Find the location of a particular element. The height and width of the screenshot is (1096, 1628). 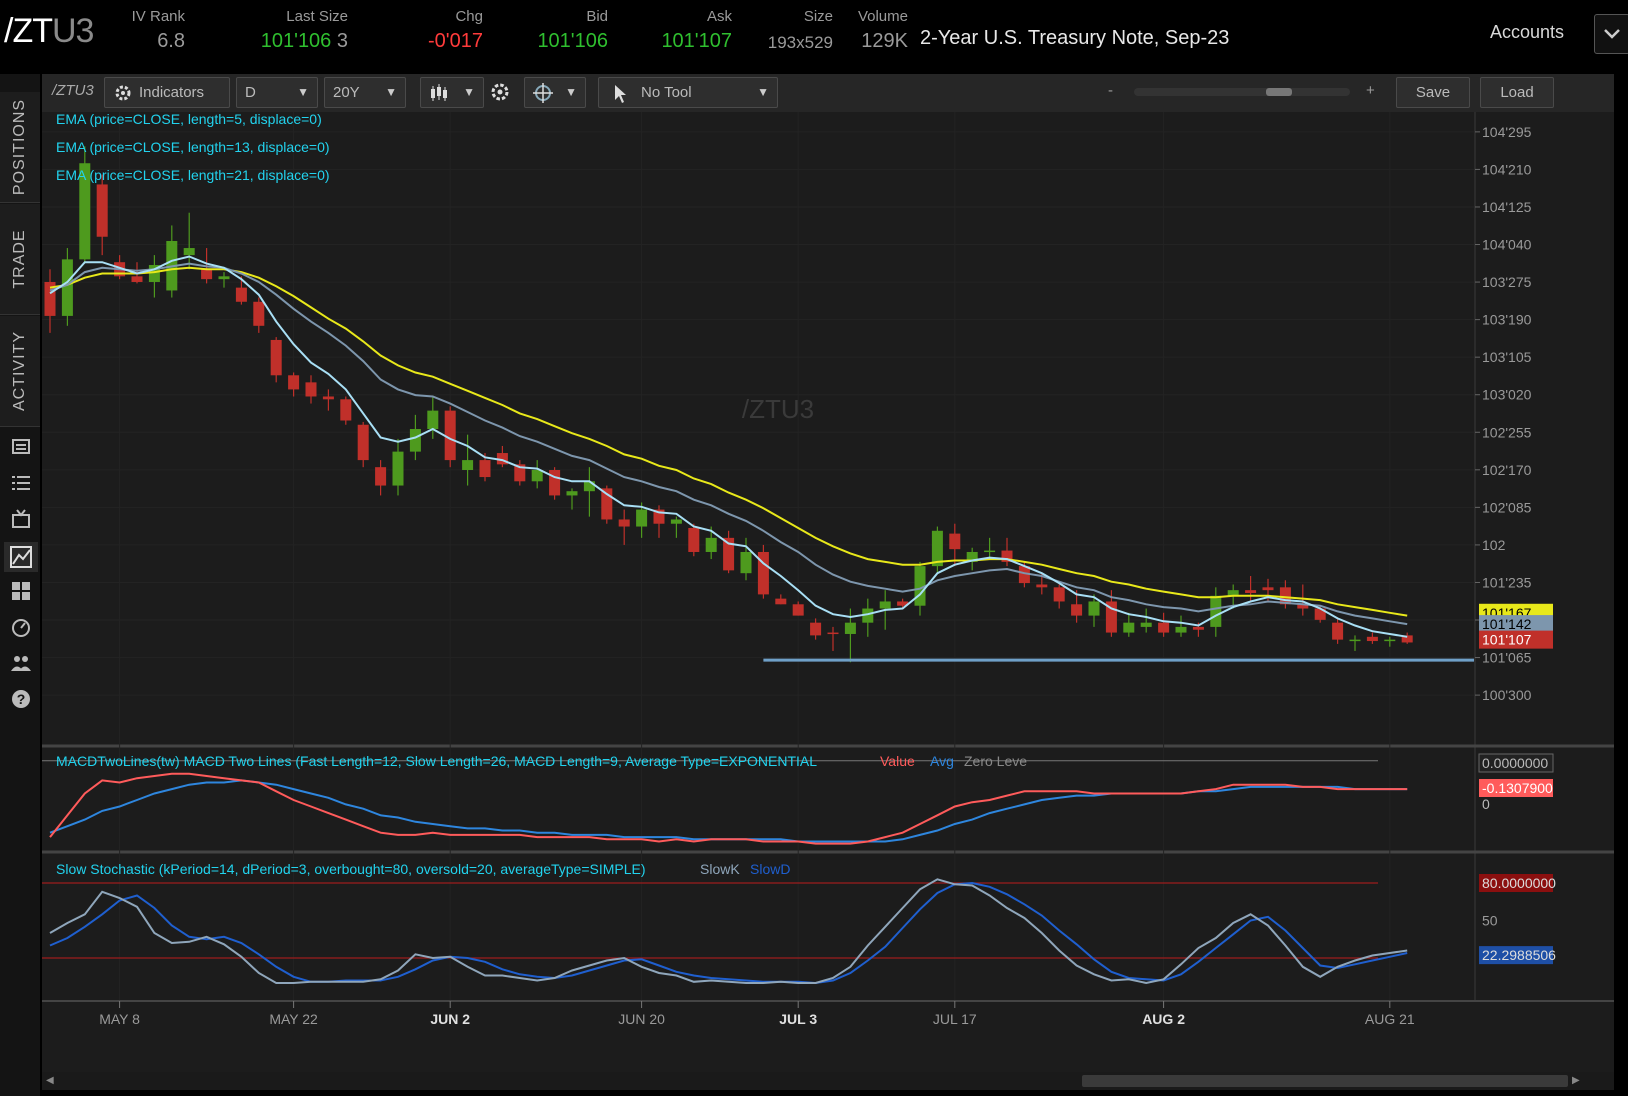

drawing-tool-select: No Tool ▼ is located at coordinates (688, 92).